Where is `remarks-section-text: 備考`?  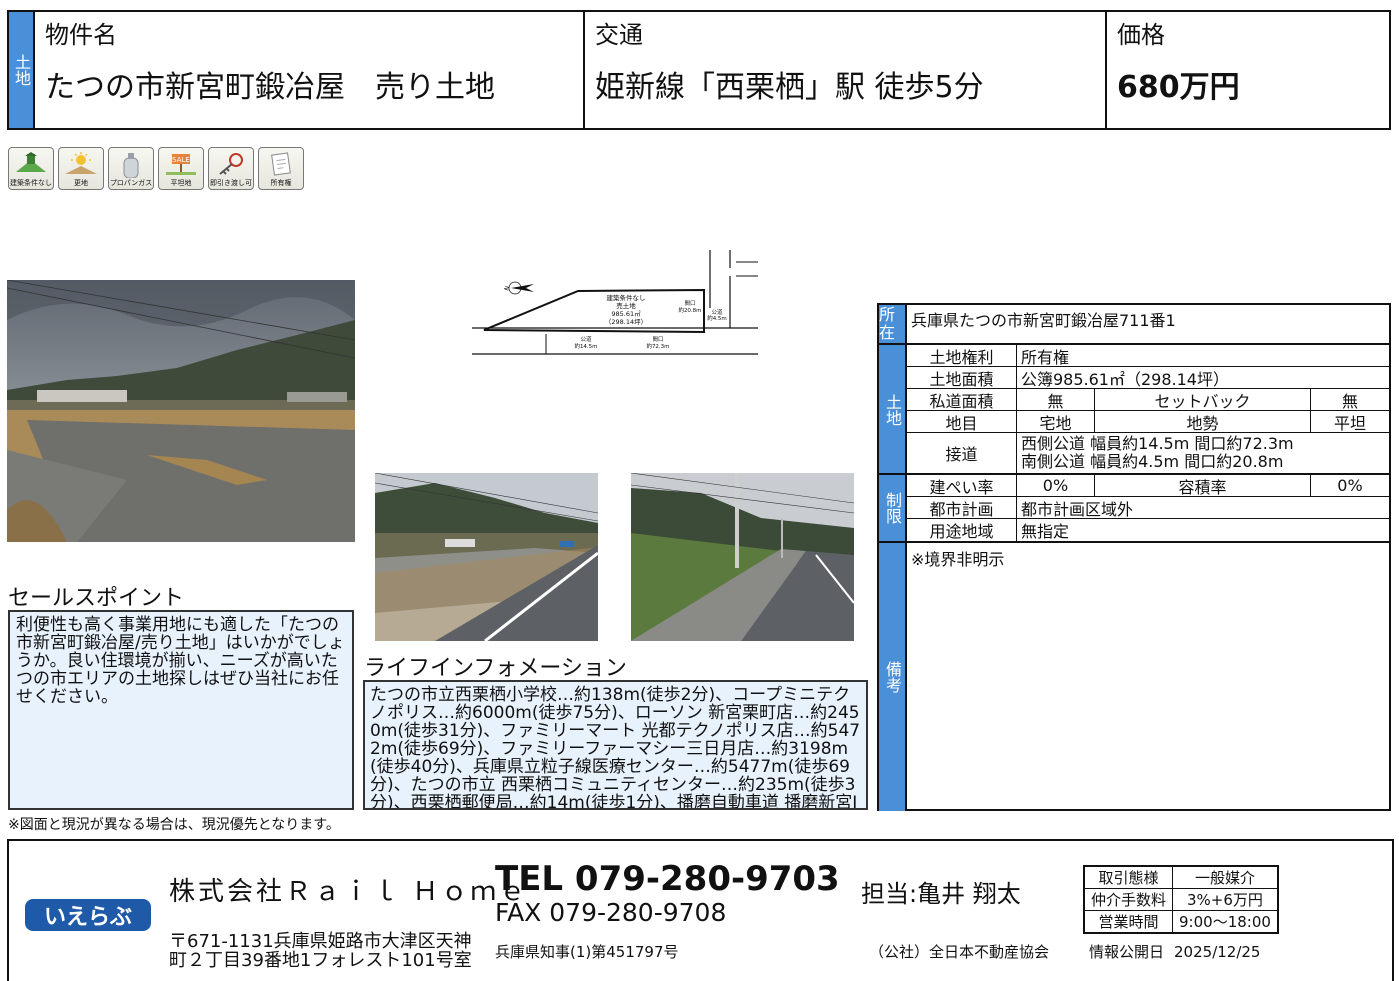 remarks-section-text: 備考 is located at coordinates (892, 677).